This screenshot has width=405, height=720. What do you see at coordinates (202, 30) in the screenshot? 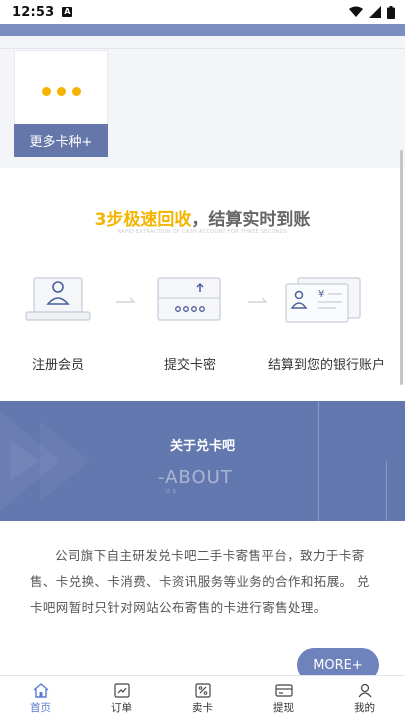
I see `header-band` at bounding box center [202, 30].